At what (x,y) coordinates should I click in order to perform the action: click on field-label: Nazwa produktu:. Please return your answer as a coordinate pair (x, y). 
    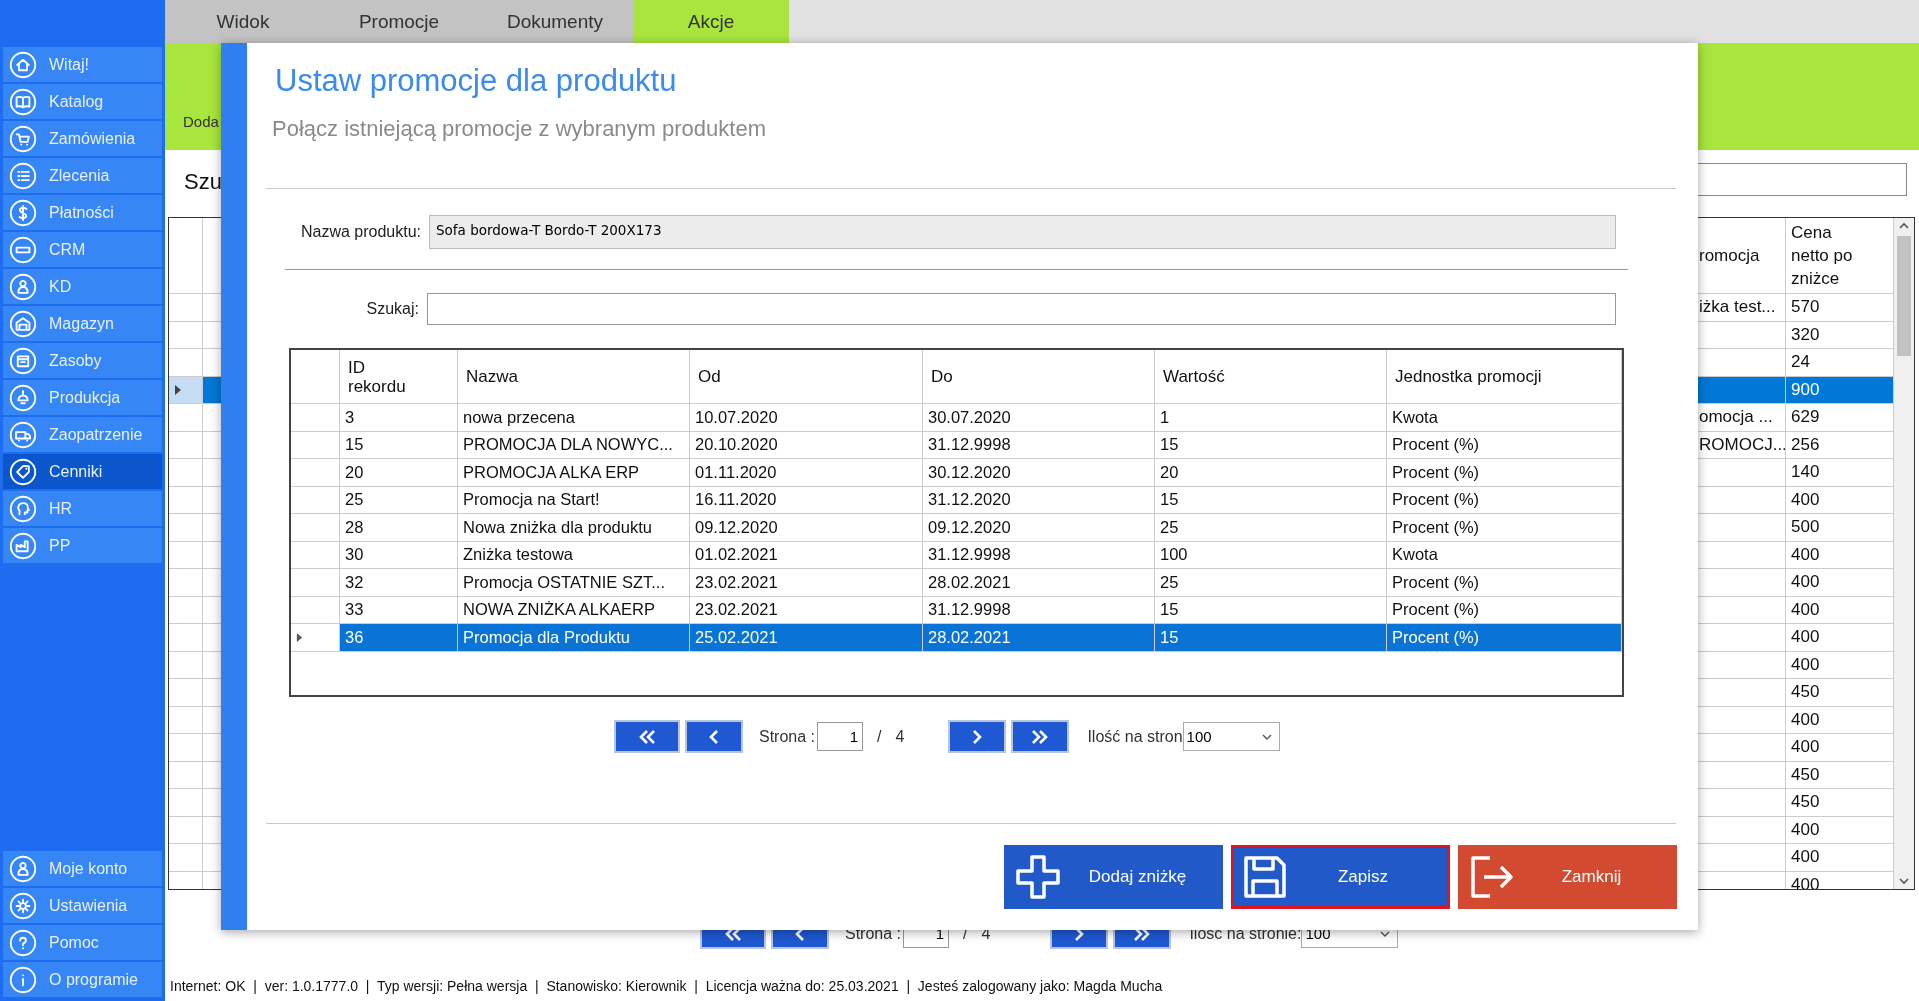
    Looking at the image, I should click on (360, 232).